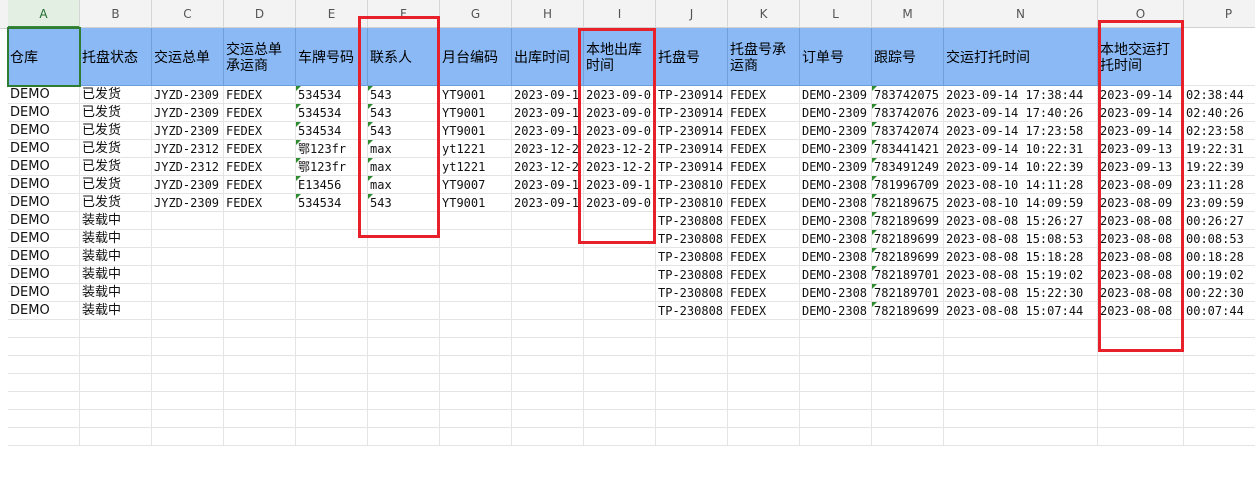 The image size is (1255, 480). I want to click on cell-b5: 已发货, so click(116, 149).